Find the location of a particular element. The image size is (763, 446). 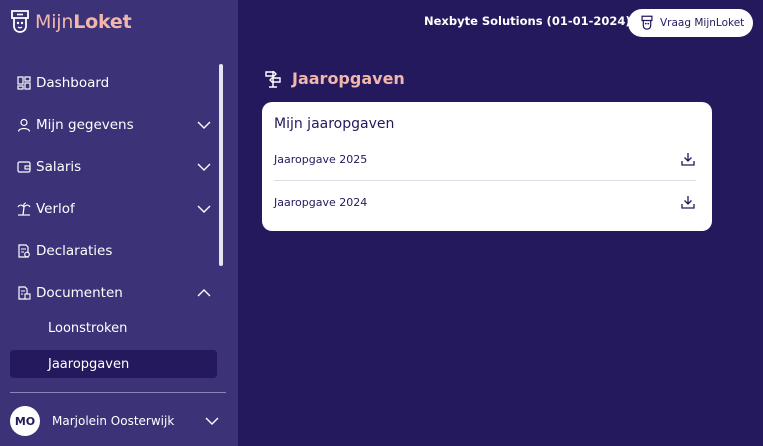

documents-icon is located at coordinates (24, 293).